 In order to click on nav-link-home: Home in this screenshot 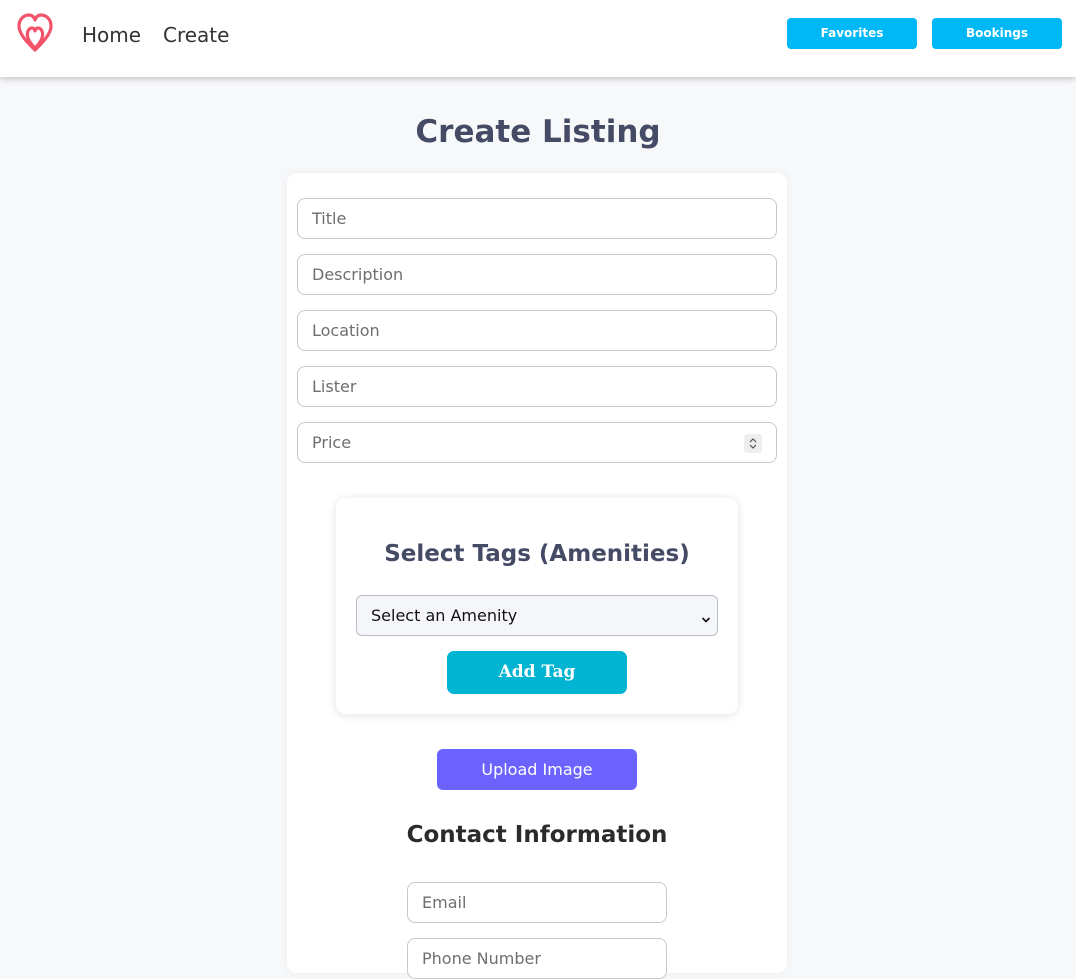, I will do `click(111, 35)`.